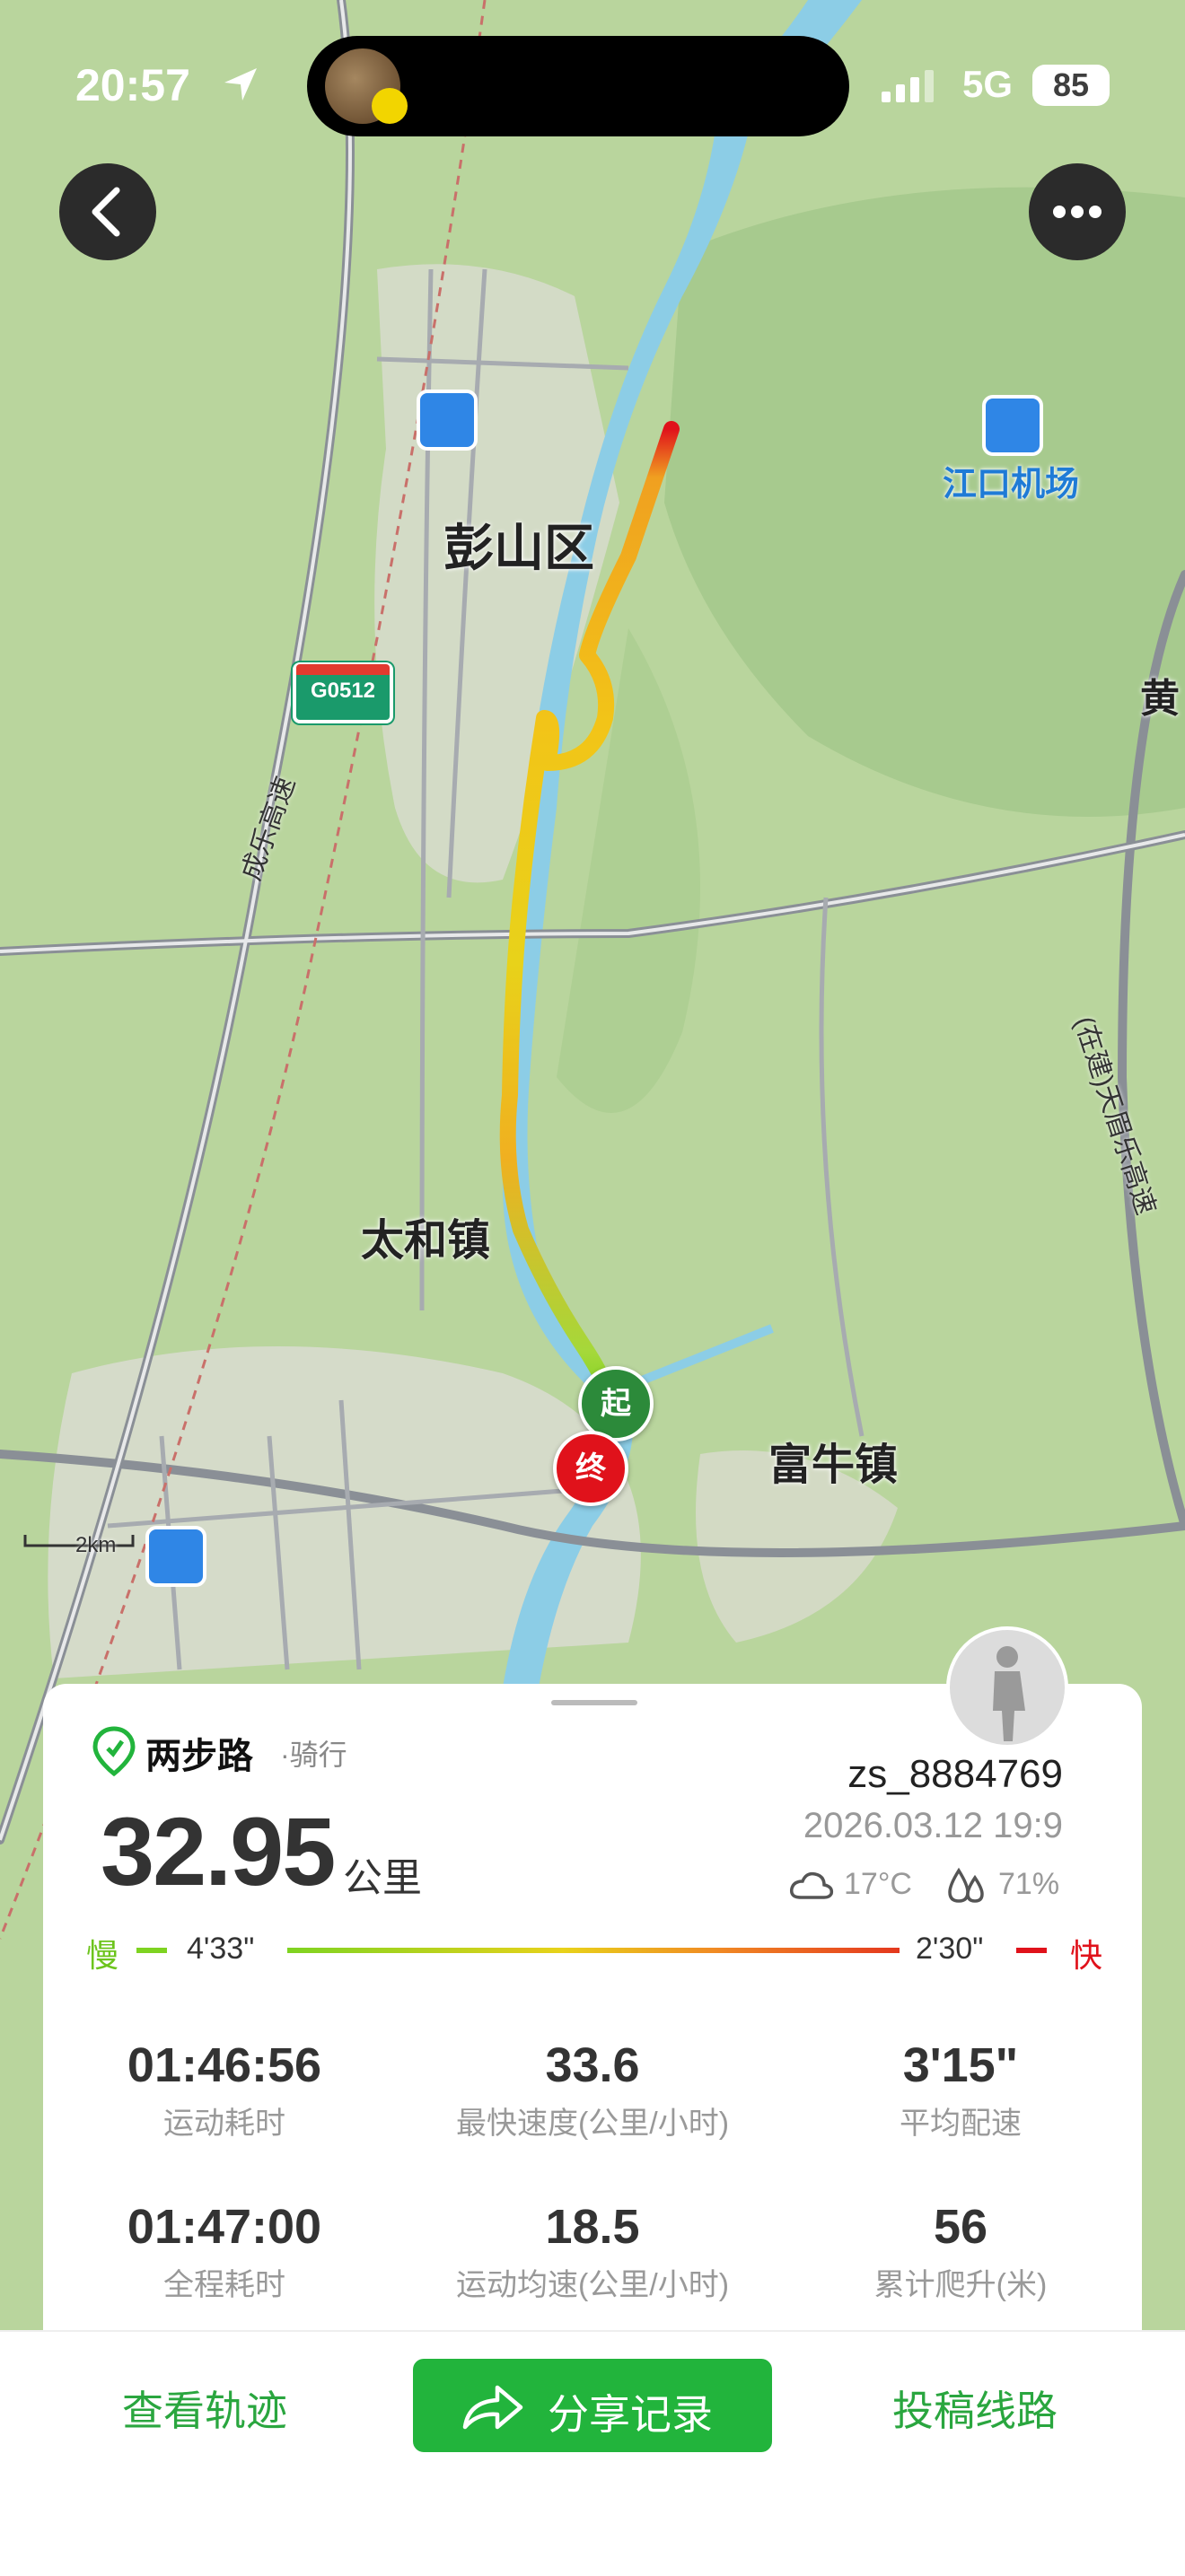 The height and width of the screenshot is (2576, 1185). What do you see at coordinates (199, 1756) in the screenshot?
I see `brand-name: 两步路` at bounding box center [199, 1756].